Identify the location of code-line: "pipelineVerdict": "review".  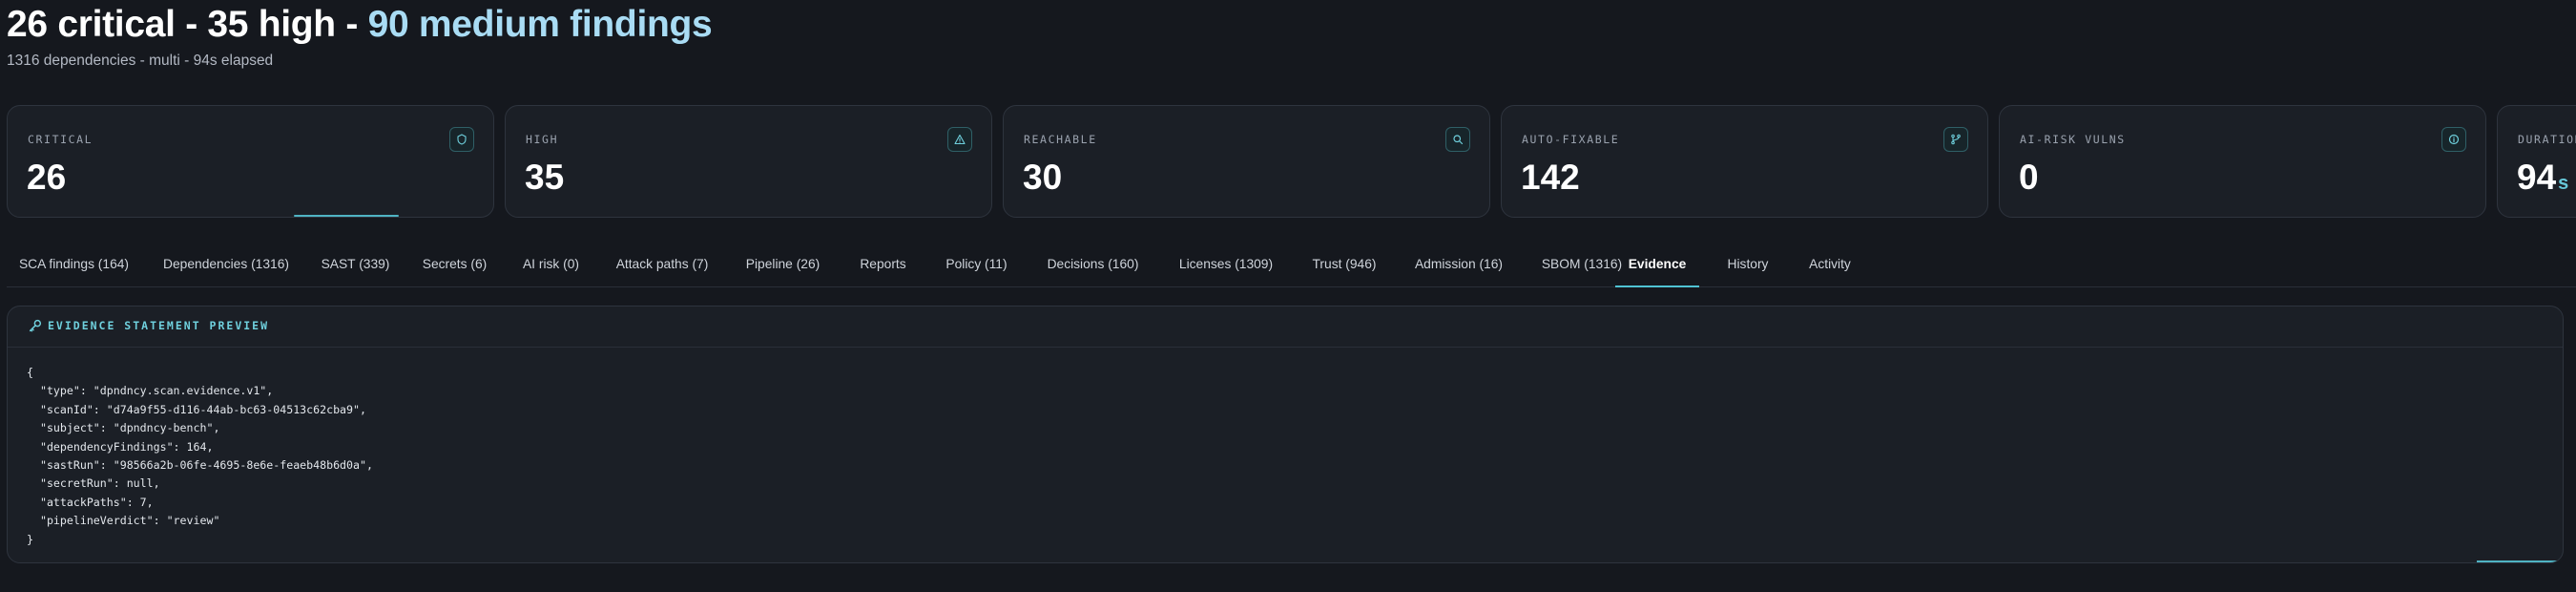
(123, 521).